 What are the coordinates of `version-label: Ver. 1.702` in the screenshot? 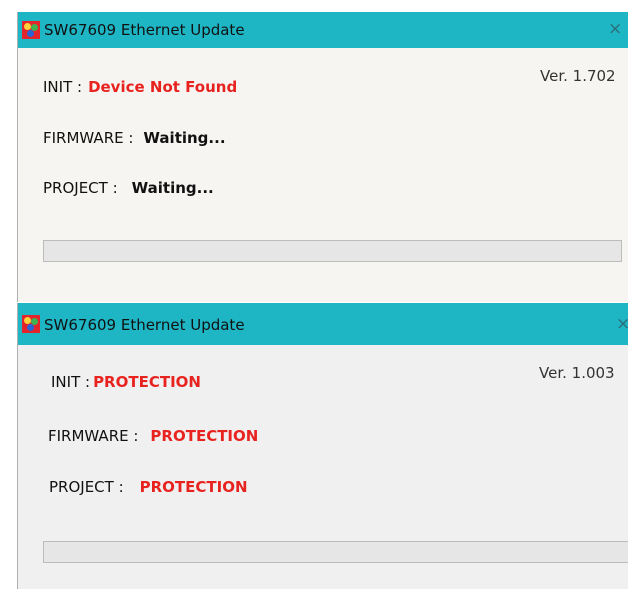 It's located at (578, 76).